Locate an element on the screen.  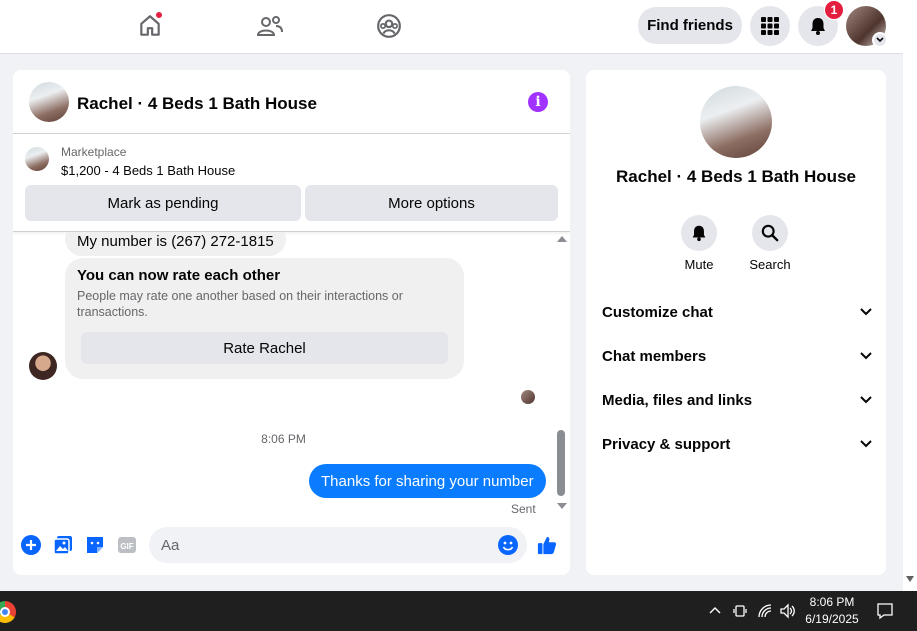
menu-button is located at coordinates (770, 26).